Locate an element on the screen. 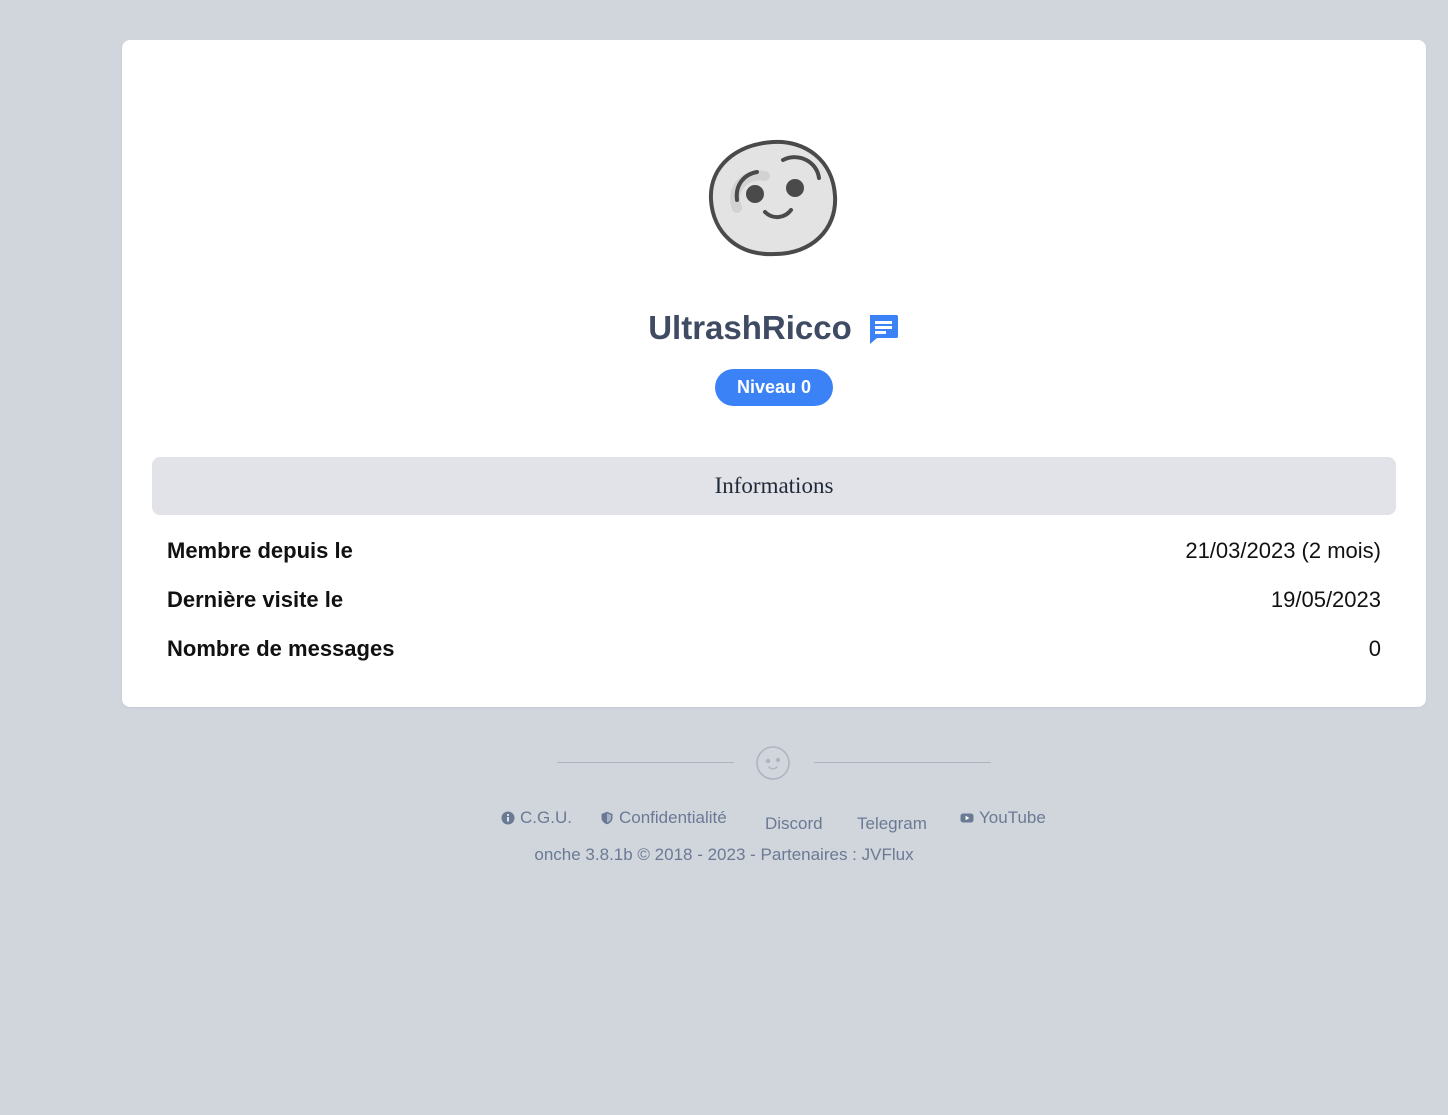  footer-logo-icon is located at coordinates (773, 763).